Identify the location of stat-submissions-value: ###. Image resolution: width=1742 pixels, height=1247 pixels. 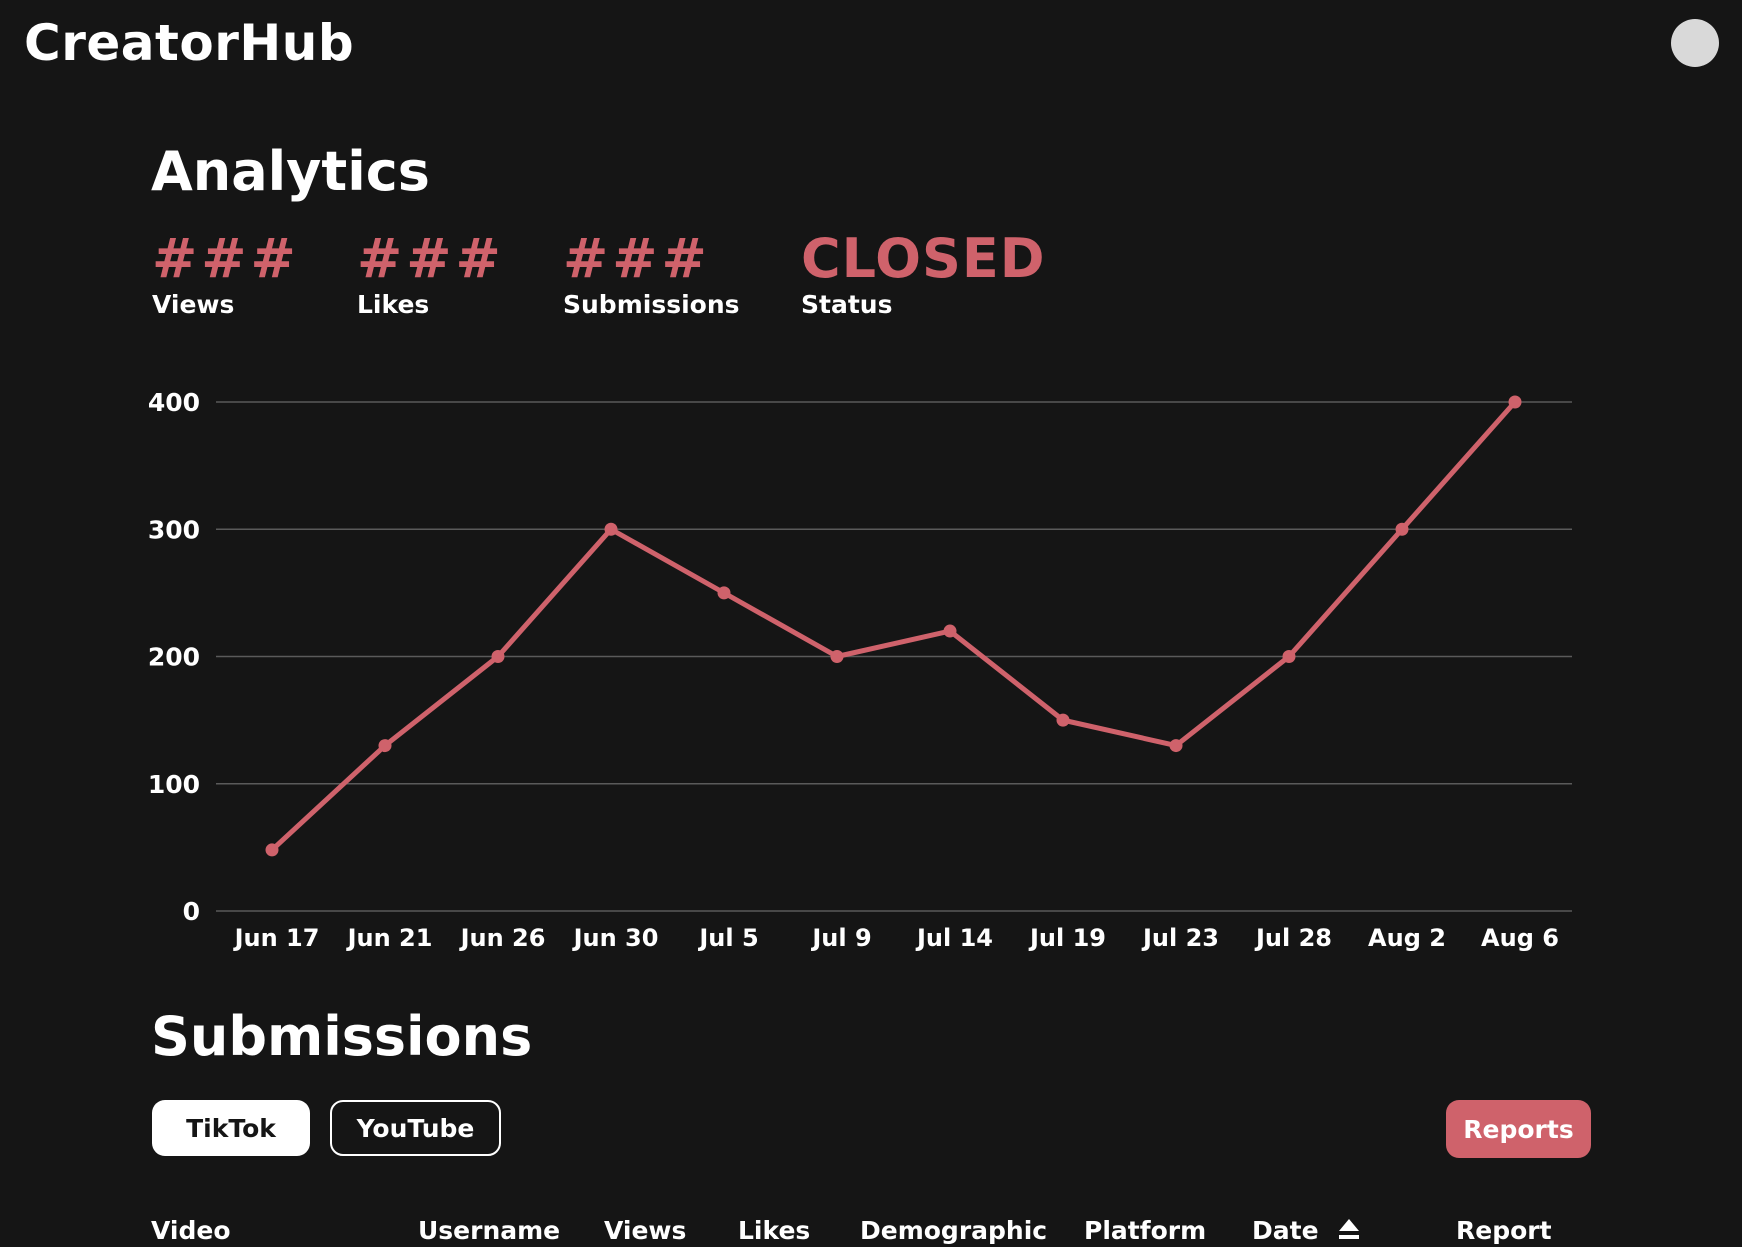
(637, 258).